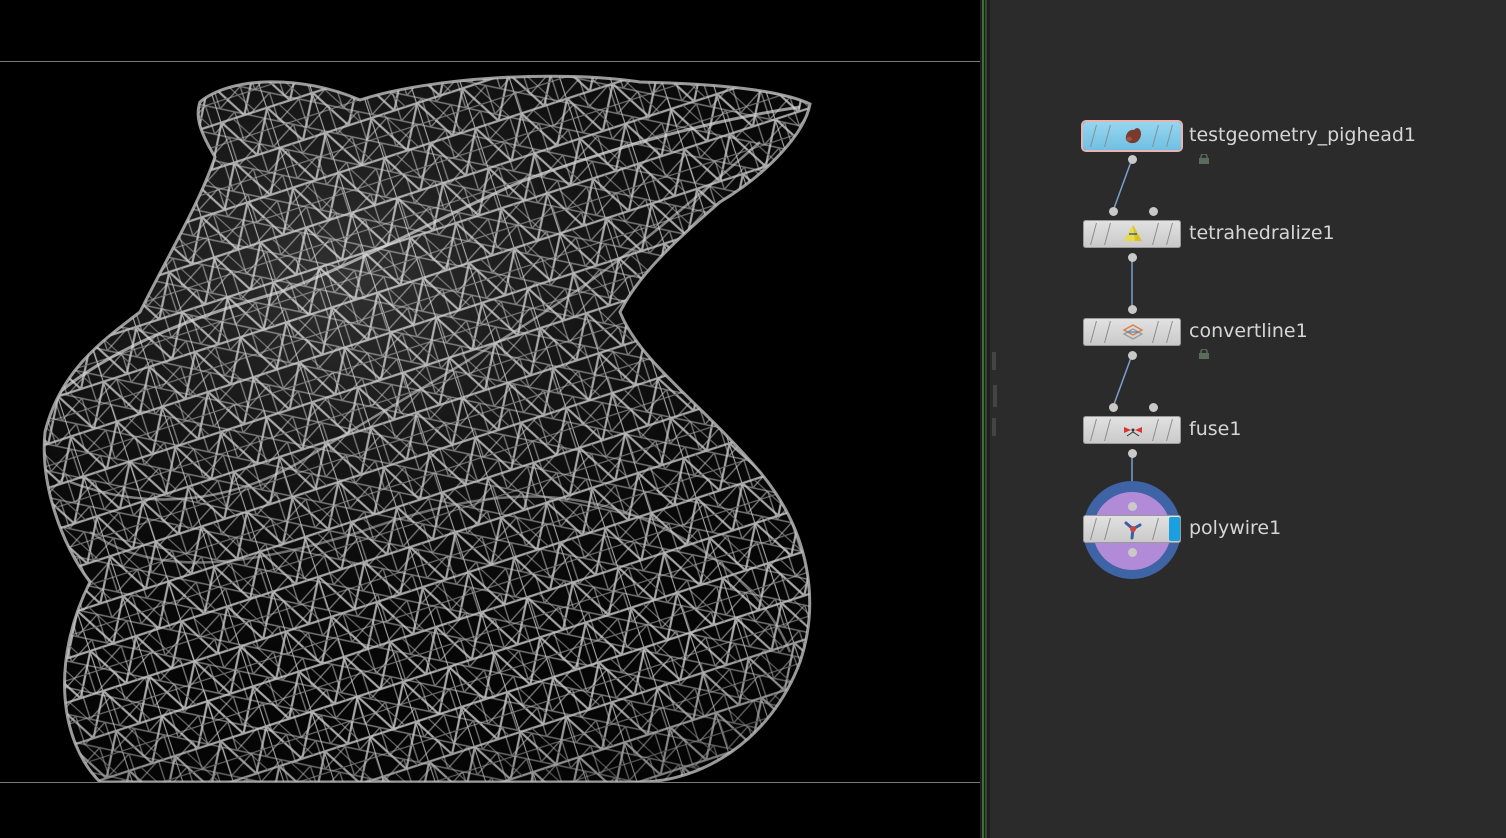 The height and width of the screenshot is (838, 1506). Describe the element at coordinates (490, 782) in the screenshot. I see `camera-frame-bottom` at that location.